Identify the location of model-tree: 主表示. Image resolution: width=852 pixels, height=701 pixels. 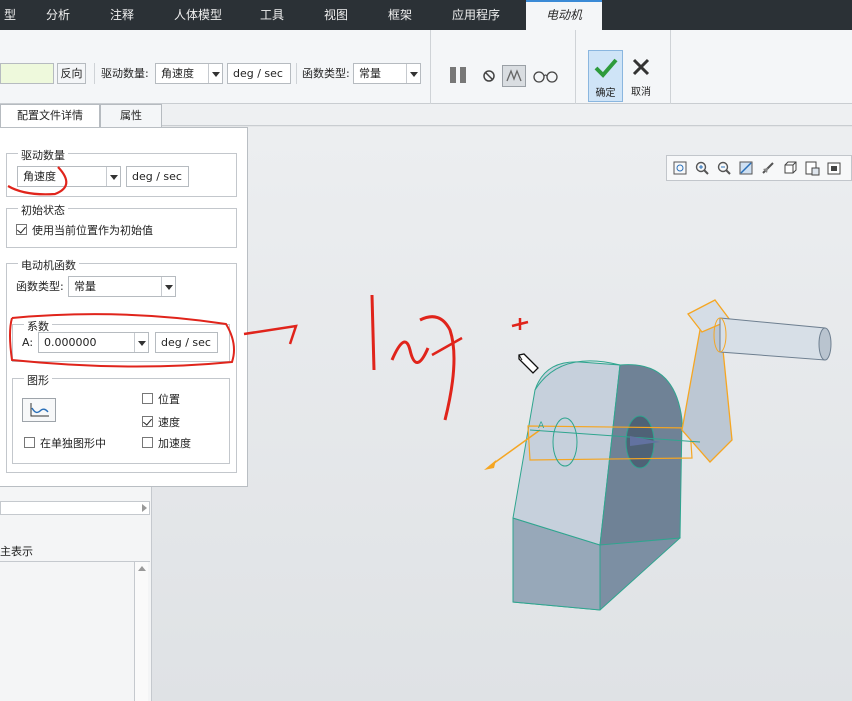
(76, 594).